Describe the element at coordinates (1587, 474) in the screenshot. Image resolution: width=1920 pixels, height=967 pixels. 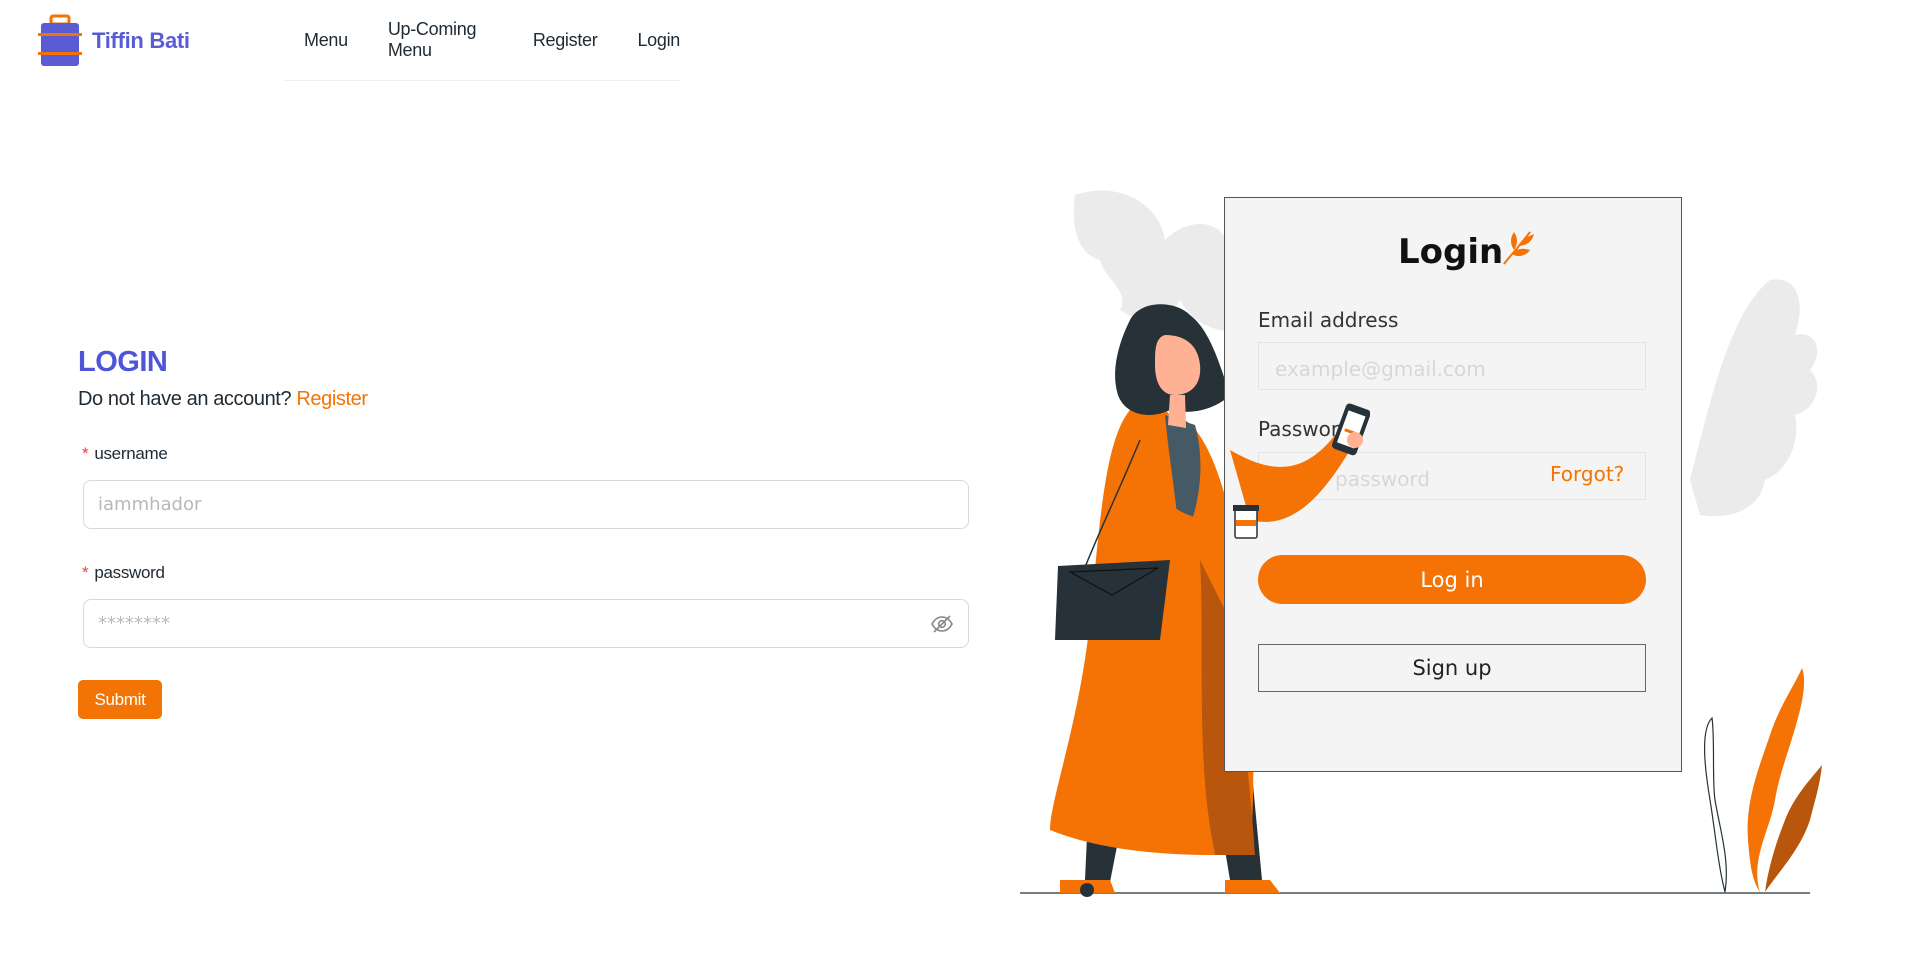
I see `illustration-forgot-link: Forgot?` at that location.